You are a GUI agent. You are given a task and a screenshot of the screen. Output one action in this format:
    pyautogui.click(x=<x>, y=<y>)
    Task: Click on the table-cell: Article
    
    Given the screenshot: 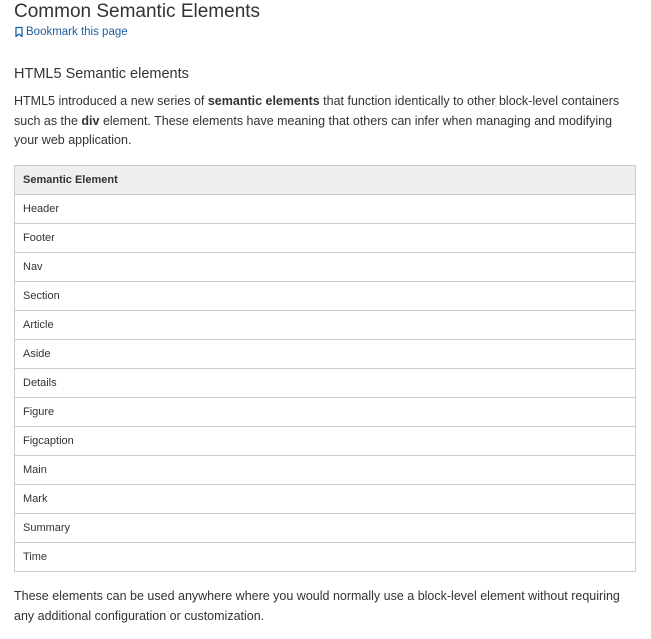 What is the action you would take?
    pyautogui.click(x=325, y=325)
    